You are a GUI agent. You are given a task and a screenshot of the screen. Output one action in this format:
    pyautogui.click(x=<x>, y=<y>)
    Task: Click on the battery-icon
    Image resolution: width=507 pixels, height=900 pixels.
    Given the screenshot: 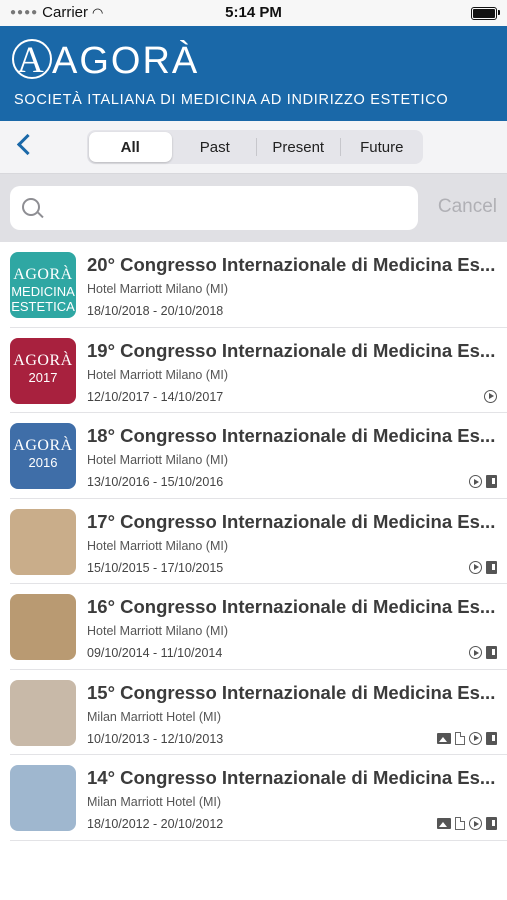 What is the action you would take?
    pyautogui.click(x=484, y=13)
    